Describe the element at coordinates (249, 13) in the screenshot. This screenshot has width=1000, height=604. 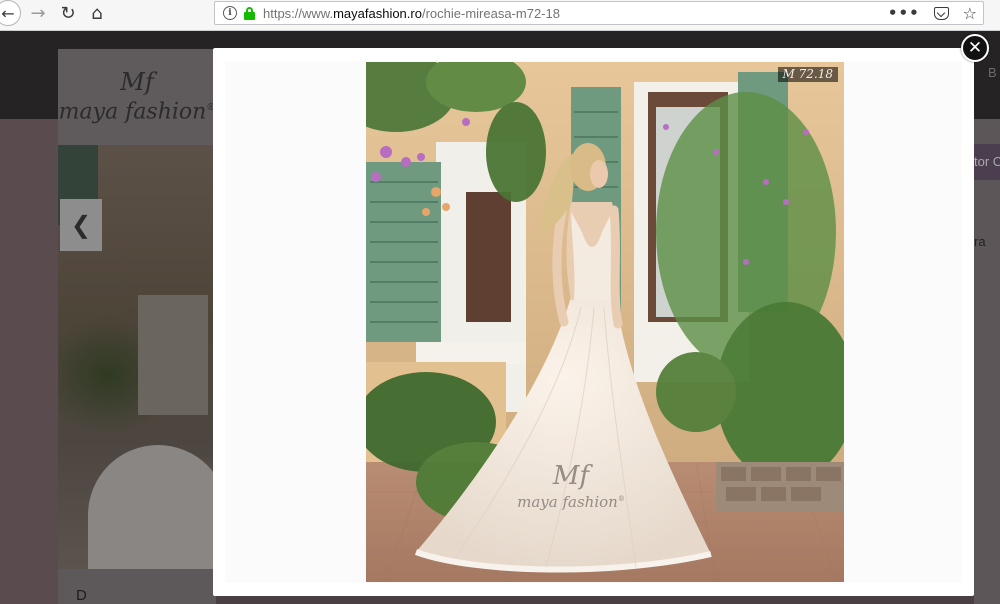
I see `lock-icon` at that location.